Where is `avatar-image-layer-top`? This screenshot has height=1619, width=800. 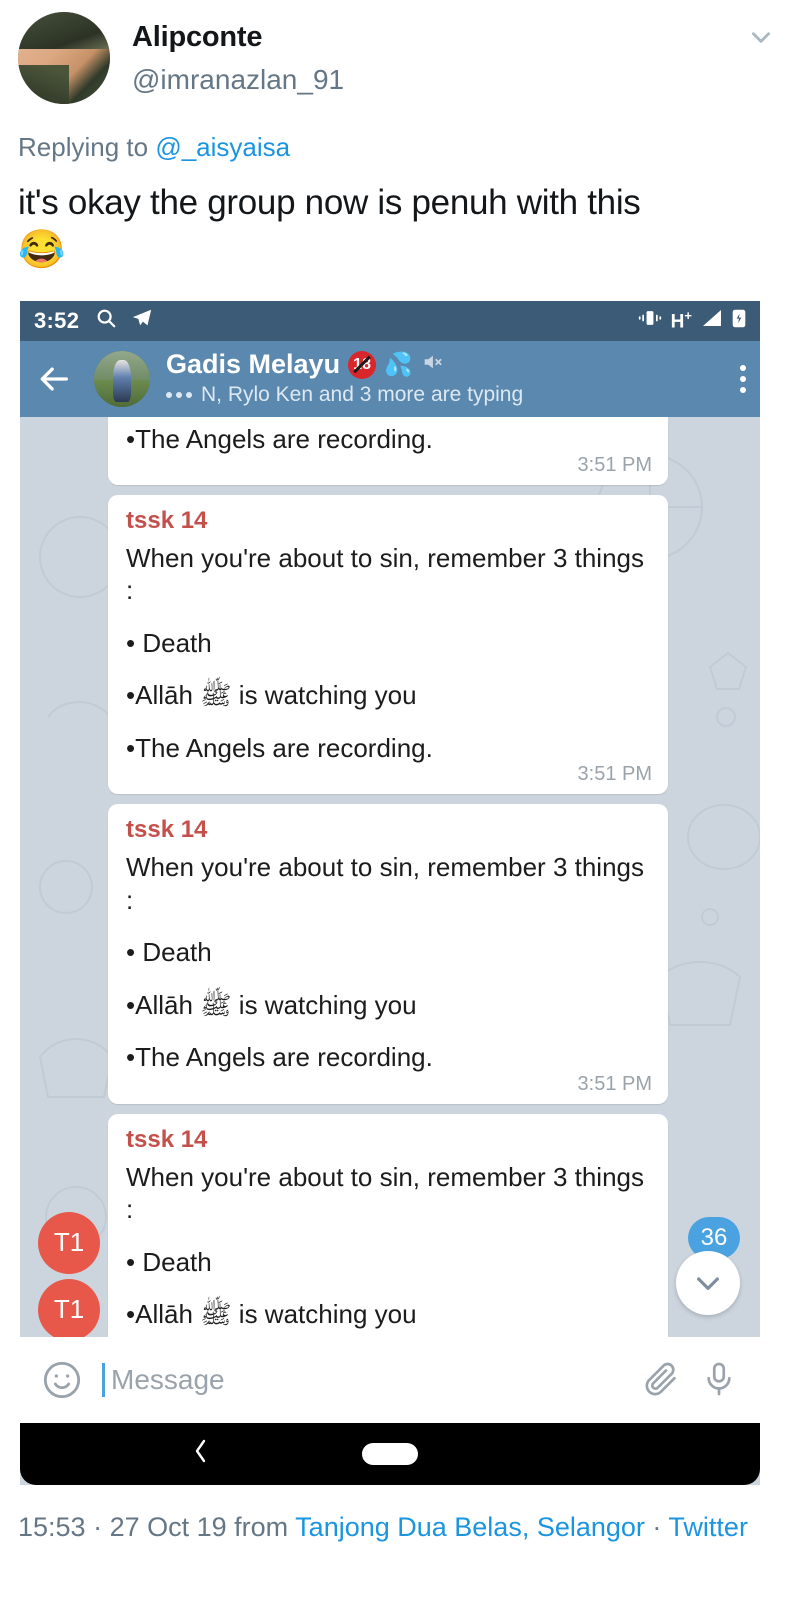
avatar-image-layer-top is located at coordinates (64, 30).